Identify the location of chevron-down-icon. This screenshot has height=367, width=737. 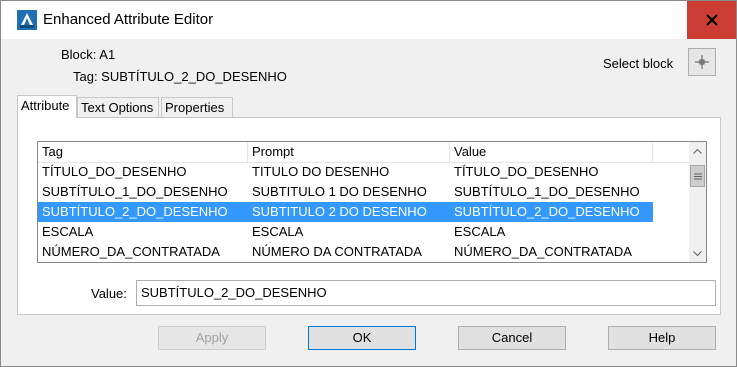
(697, 253).